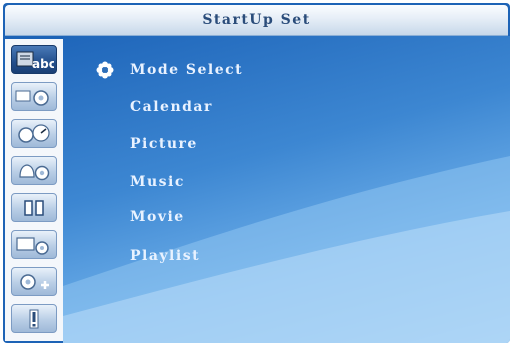 The height and width of the screenshot is (347, 514). I want to click on abc-text-icon: abc, so click(34, 60).